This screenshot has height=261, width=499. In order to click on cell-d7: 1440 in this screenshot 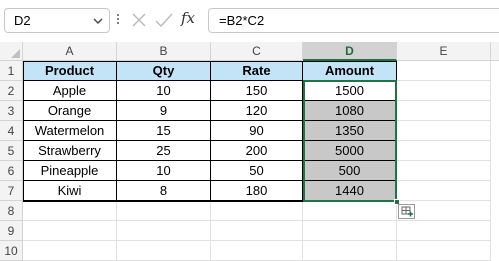, I will do `click(350, 191)`.